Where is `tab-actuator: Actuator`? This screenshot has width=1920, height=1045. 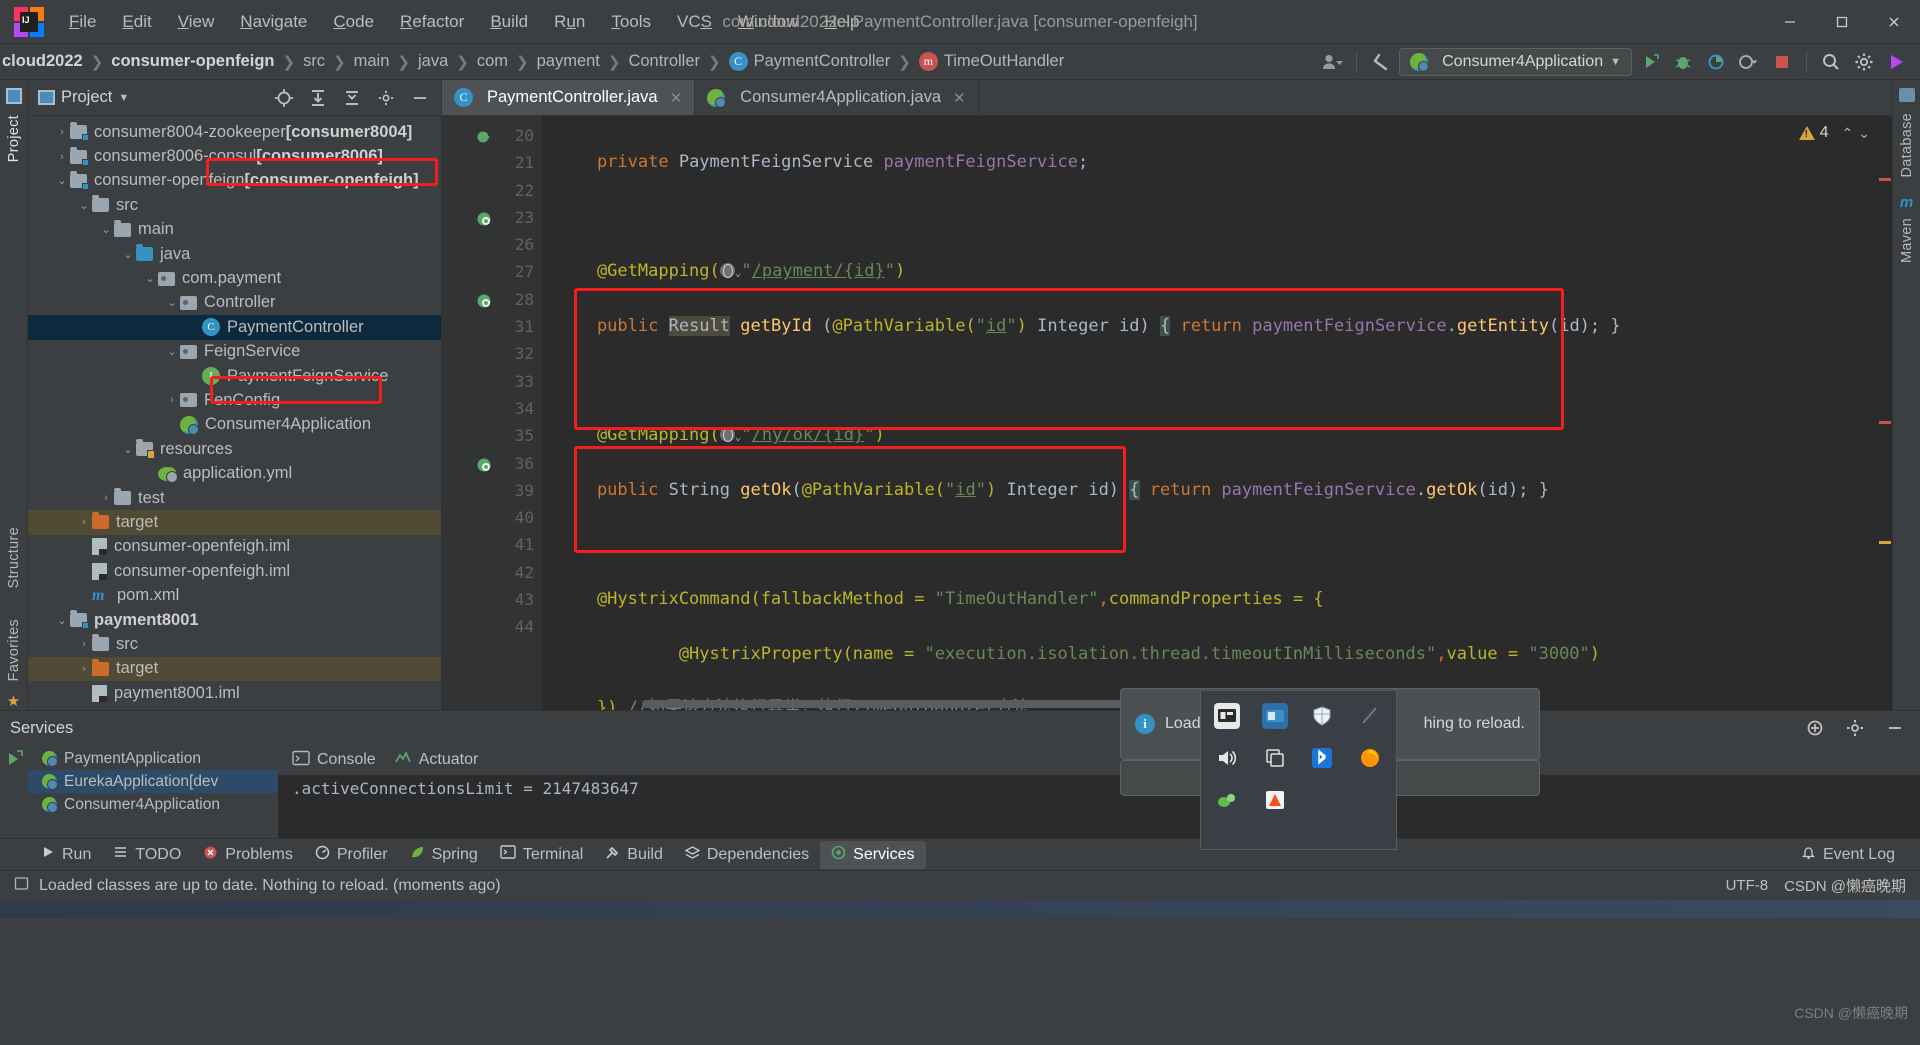 tab-actuator: Actuator is located at coordinates (436, 760).